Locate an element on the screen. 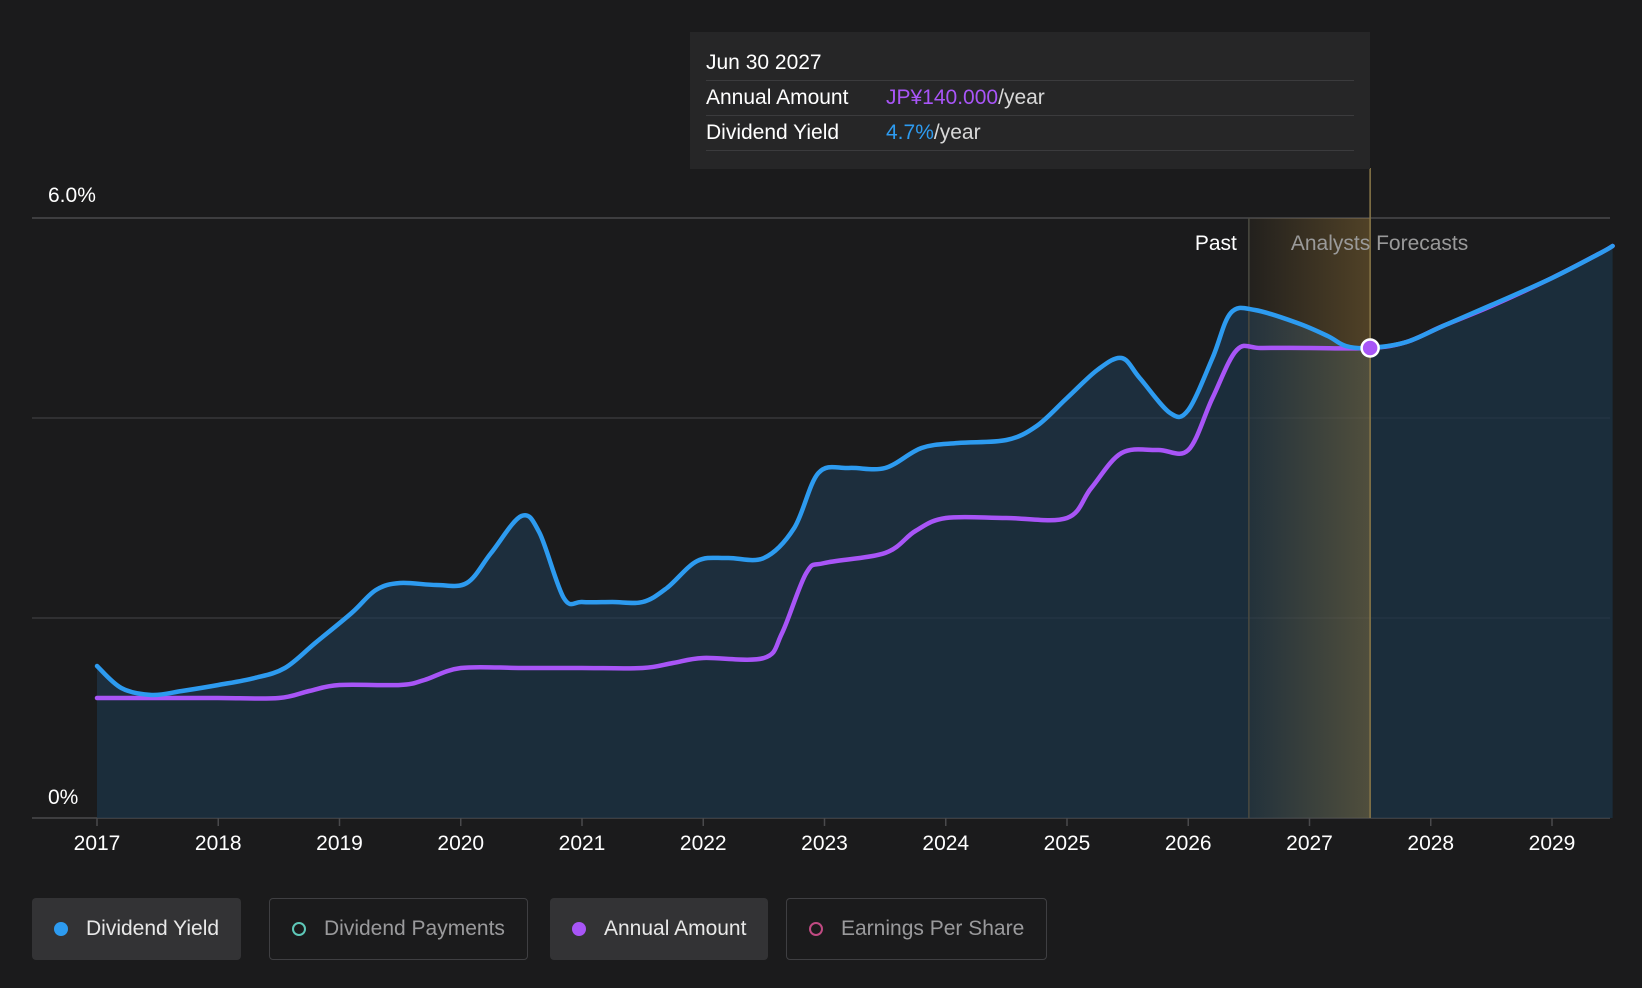 The height and width of the screenshot is (988, 1642). x-tick-label: 2024 is located at coordinates (945, 843).